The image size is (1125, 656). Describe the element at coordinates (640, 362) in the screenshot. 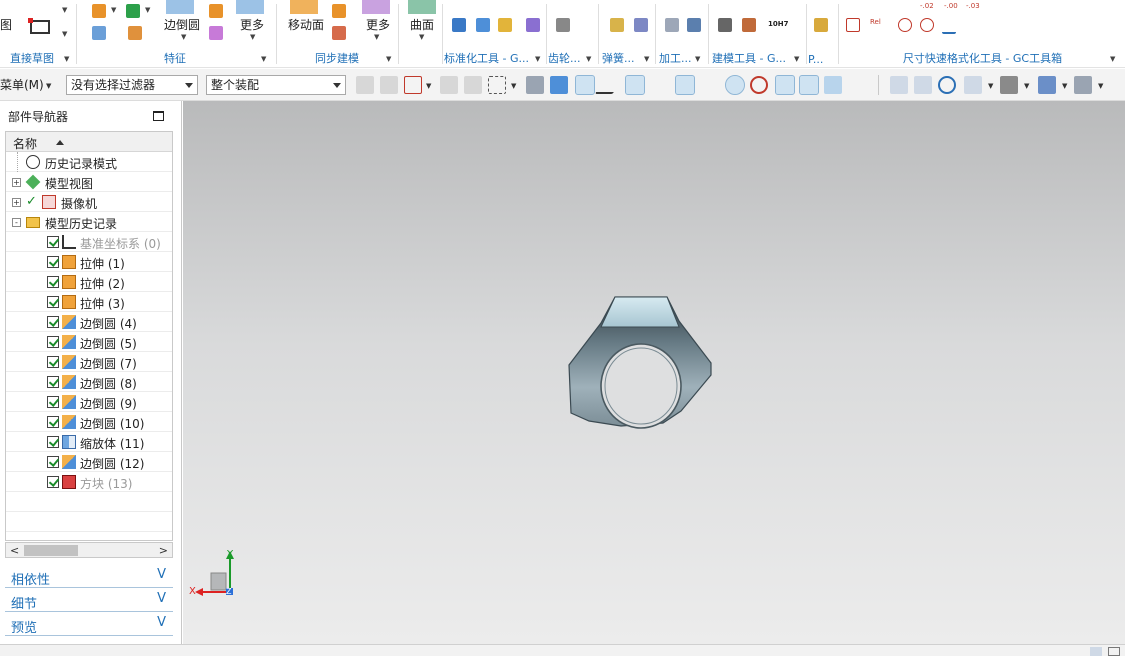

I see `ring-model` at that location.